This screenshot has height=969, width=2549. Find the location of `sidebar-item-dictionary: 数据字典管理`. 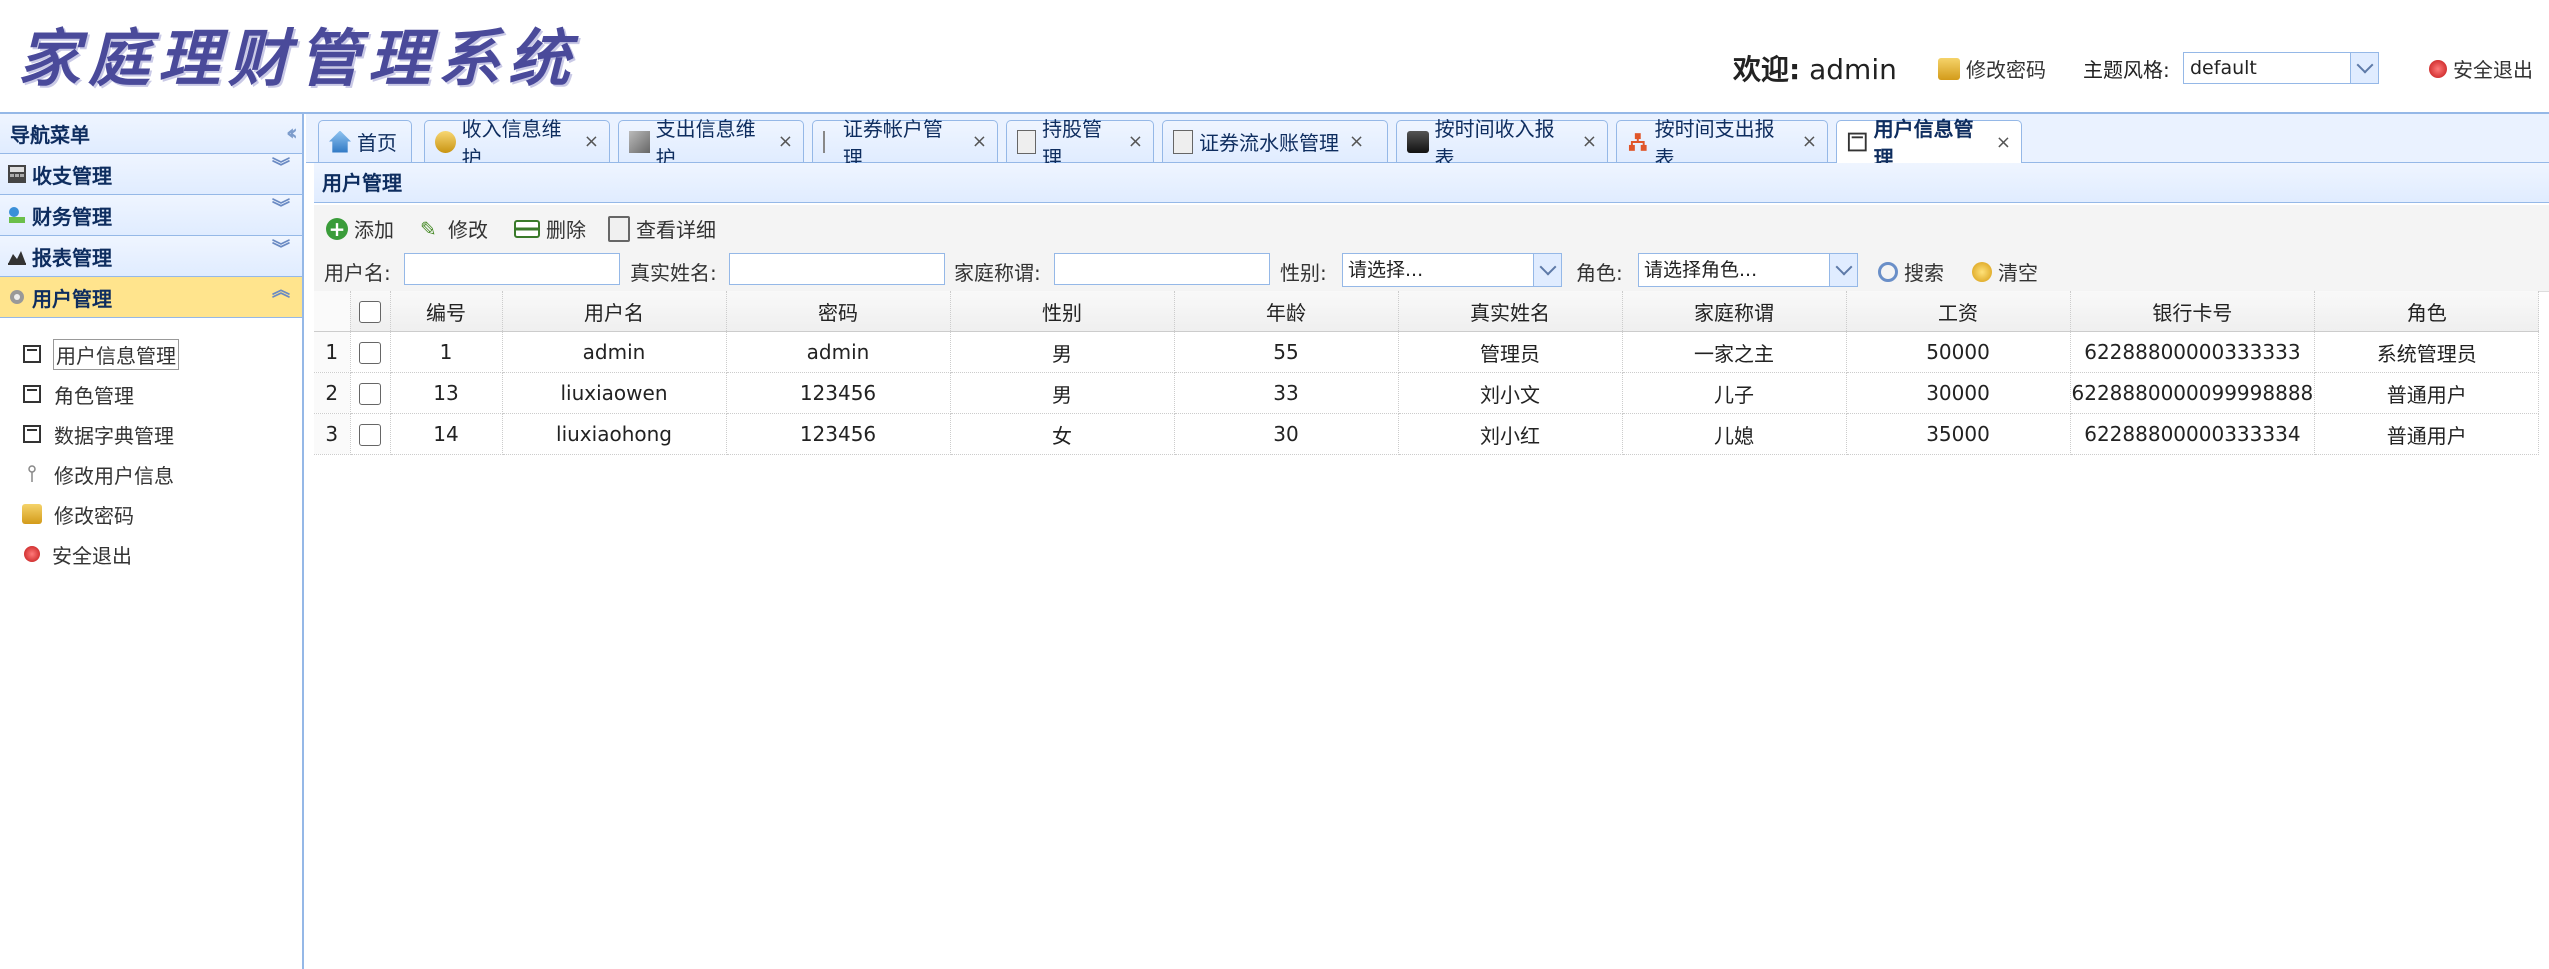

sidebar-item-dictionary: 数据字典管理 is located at coordinates (162, 434).